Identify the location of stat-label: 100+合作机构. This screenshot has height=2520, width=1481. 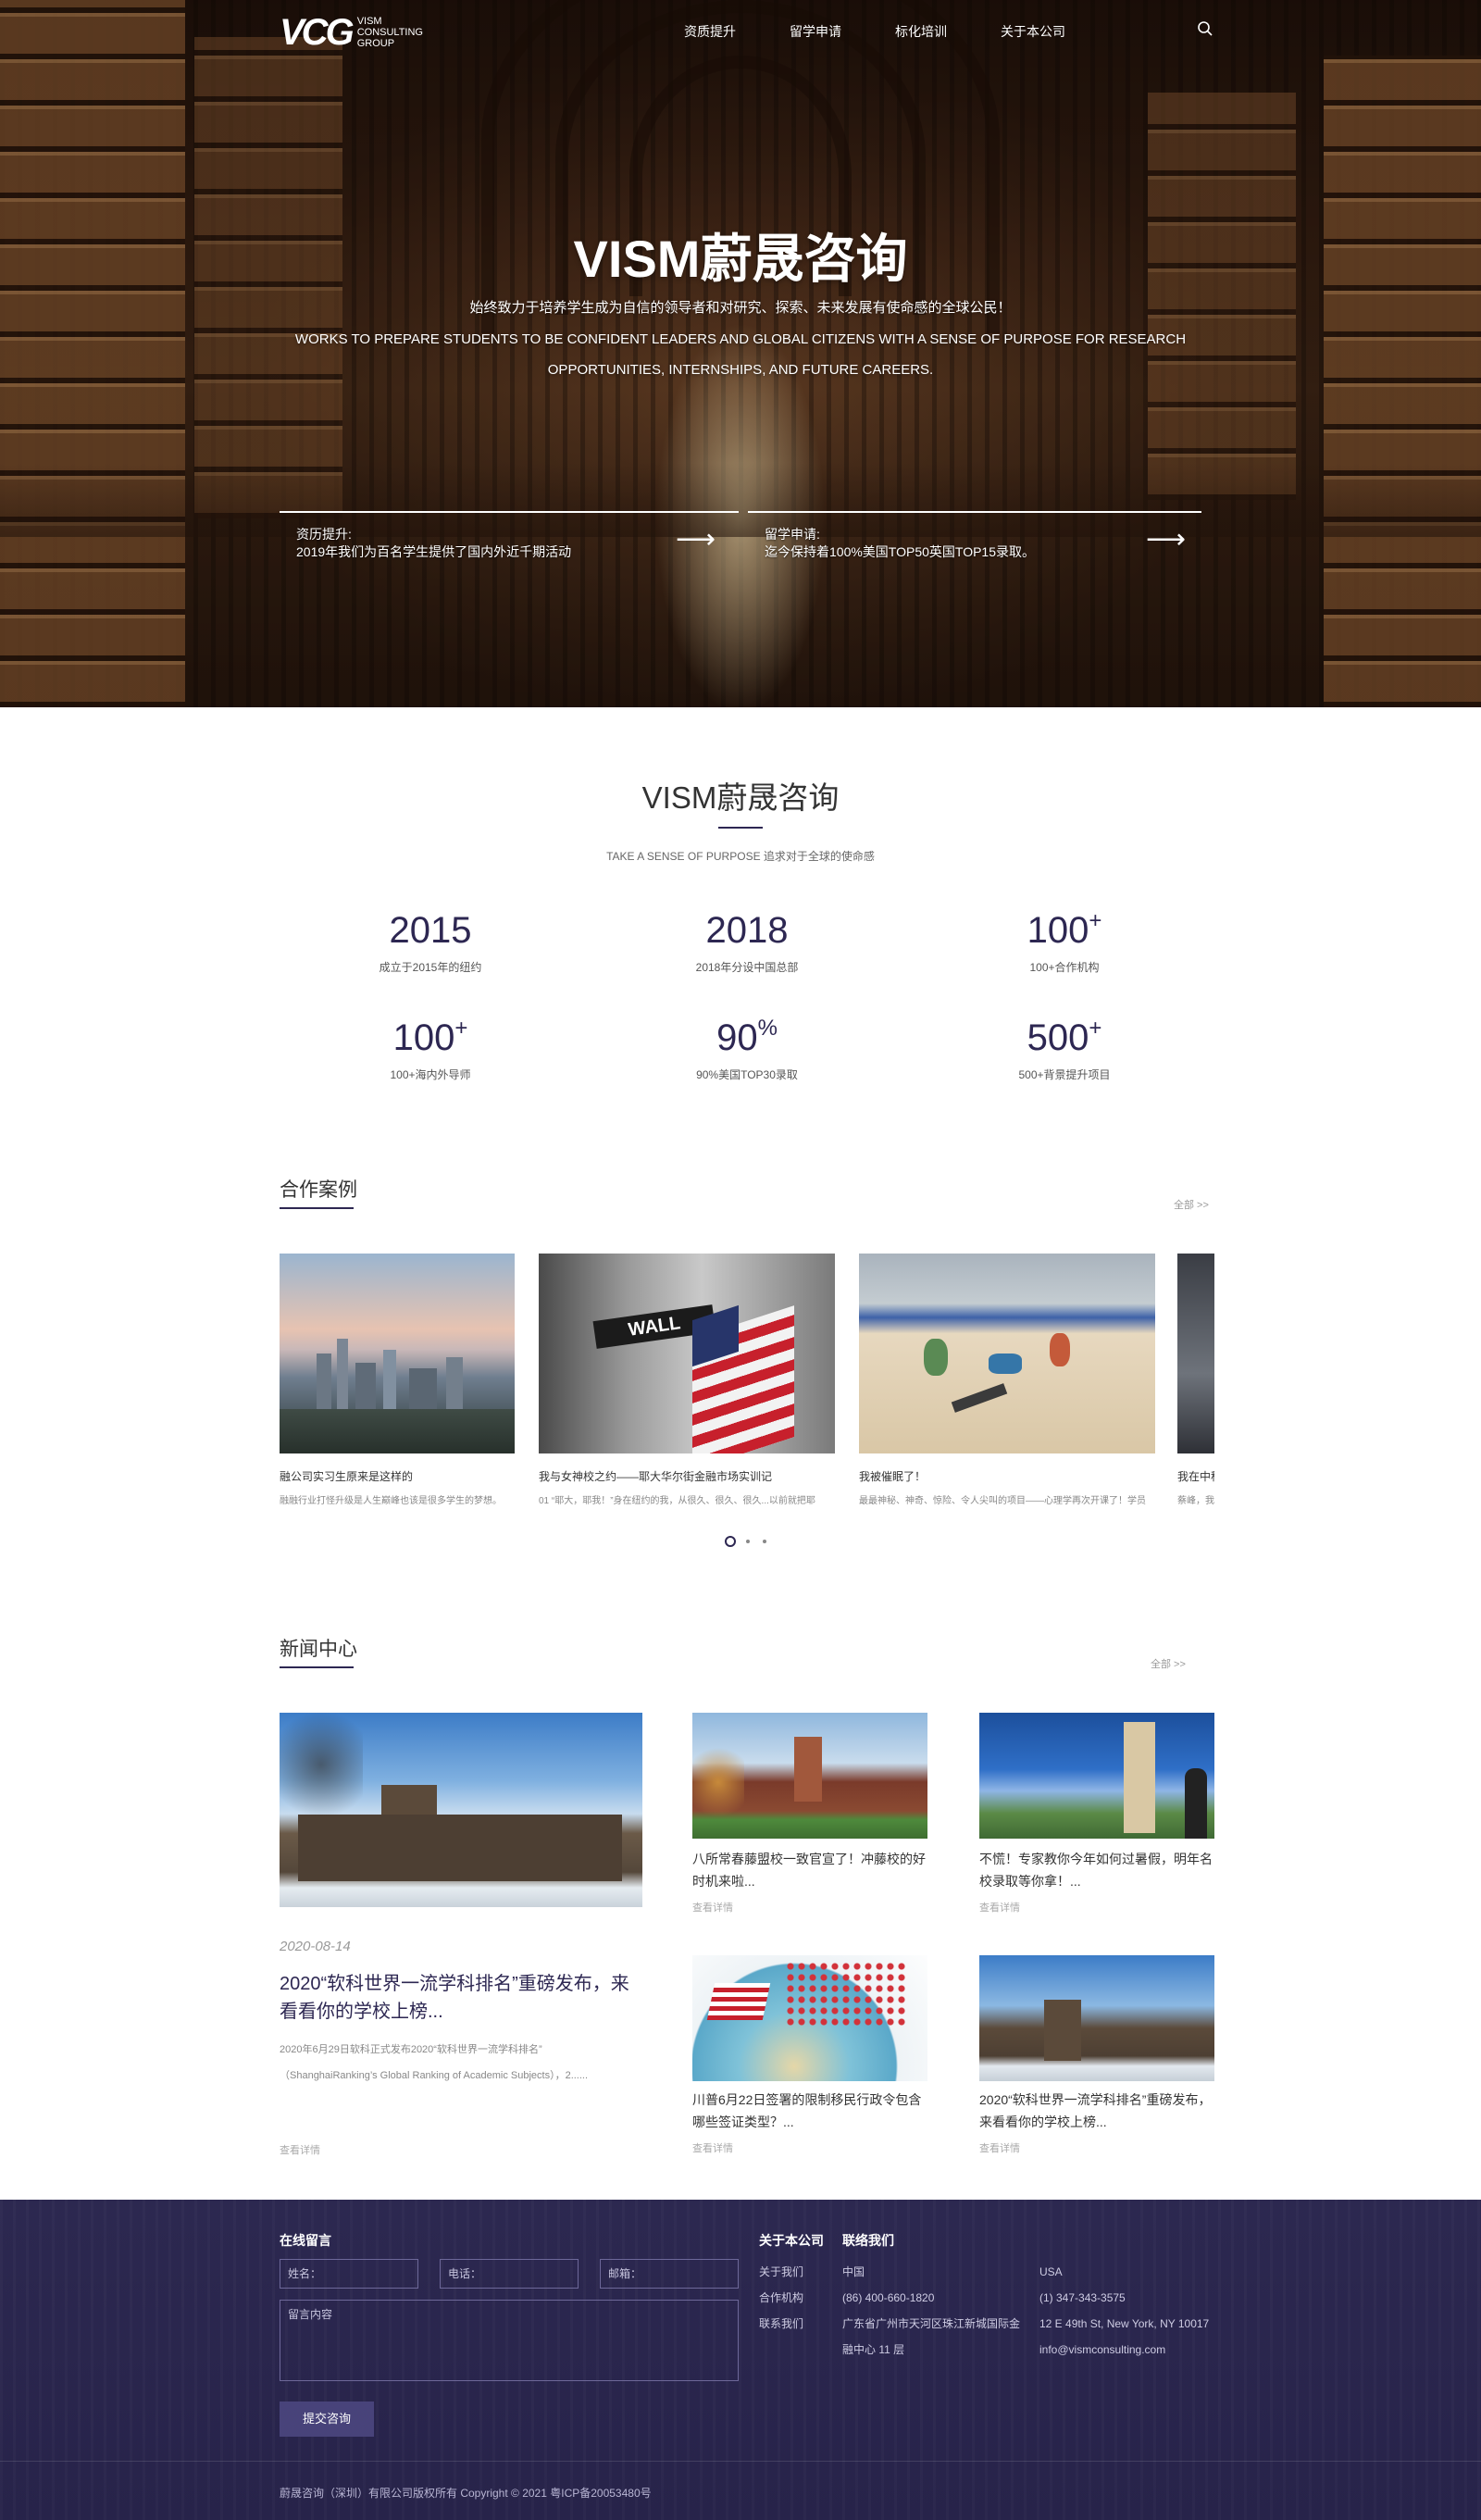
(1064, 967).